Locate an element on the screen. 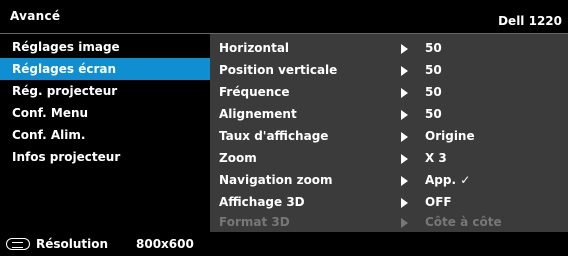 This screenshot has width=568, height=256. menu-item-reglages-ecran: Réglages écran is located at coordinates (105, 69).